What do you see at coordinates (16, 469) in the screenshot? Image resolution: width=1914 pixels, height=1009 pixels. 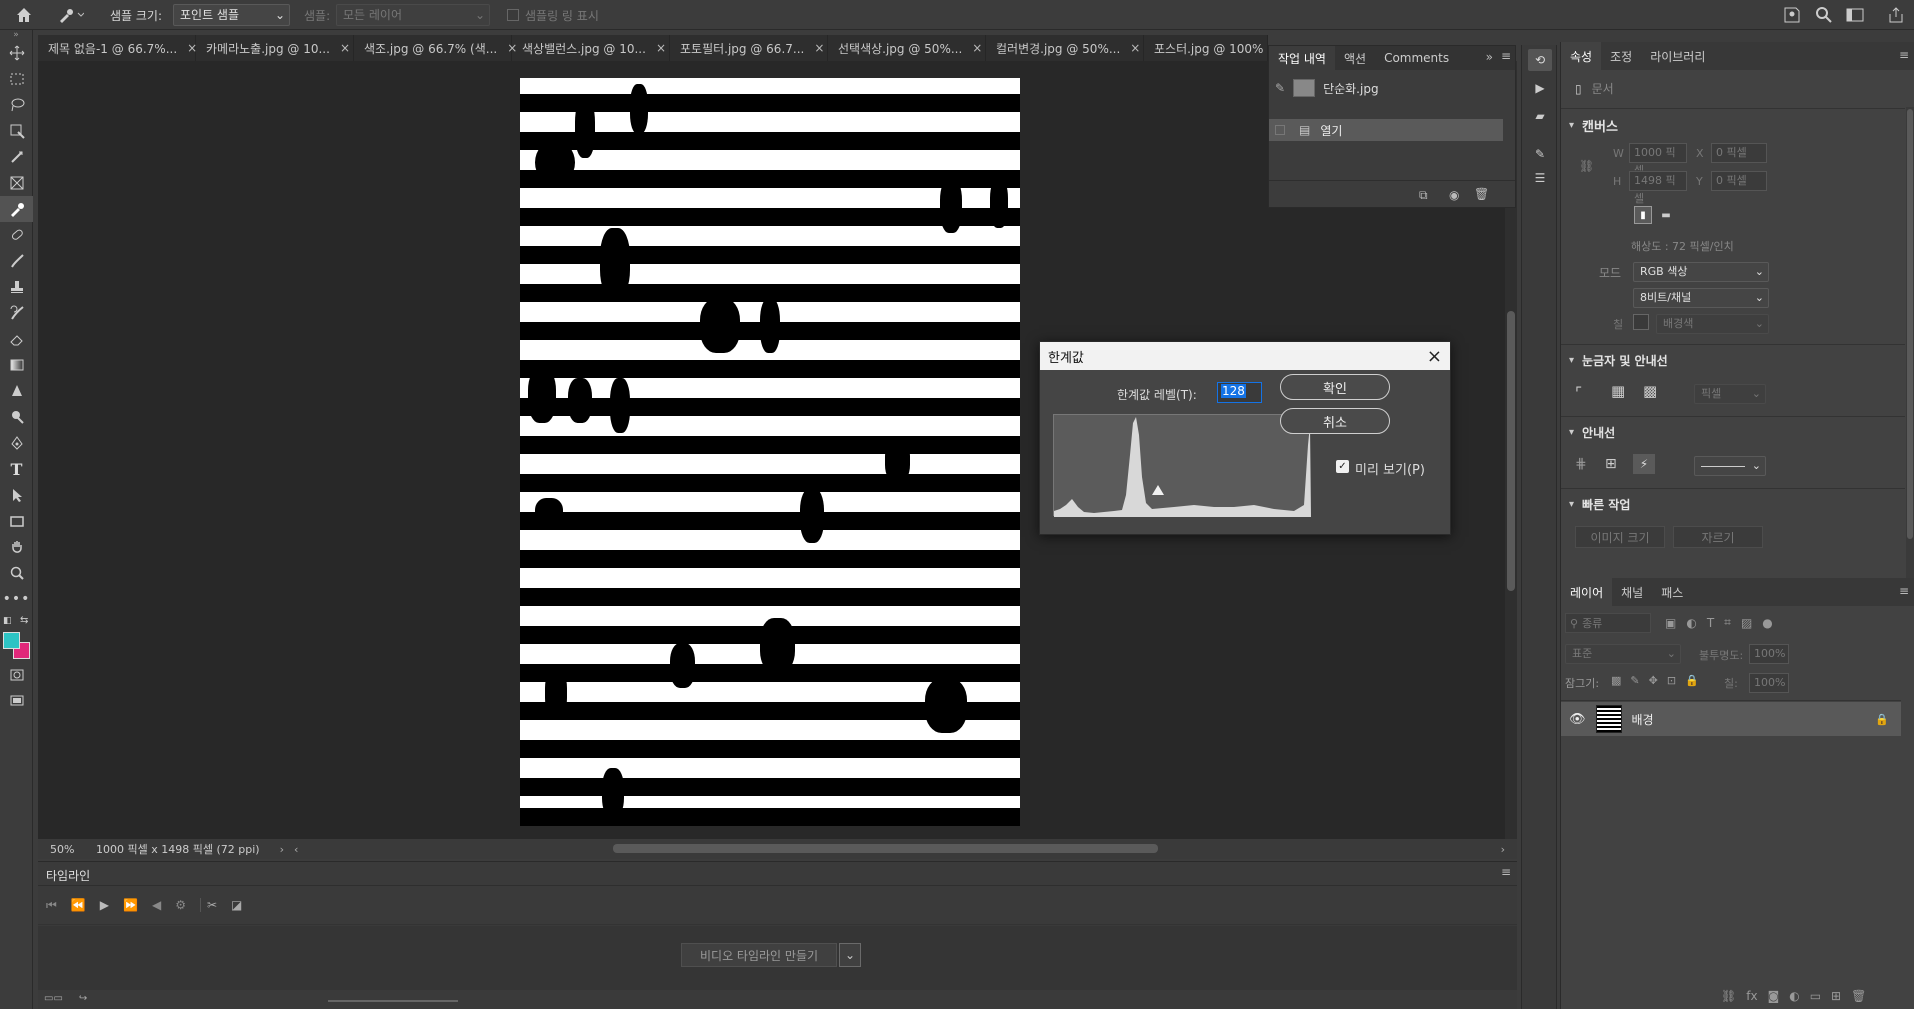 I see `type-tool-icon: T` at bounding box center [16, 469].